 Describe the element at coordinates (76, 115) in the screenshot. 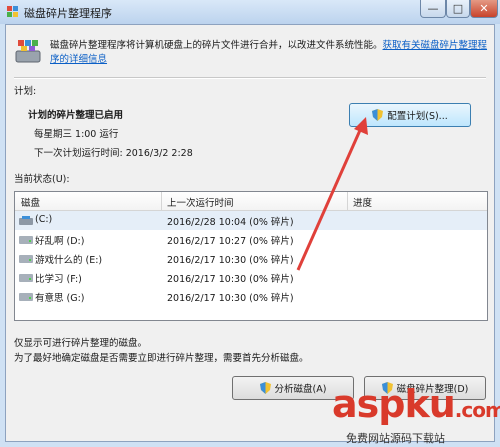

I see `schedule-status: 计划的碎片整理已启用` at that location.